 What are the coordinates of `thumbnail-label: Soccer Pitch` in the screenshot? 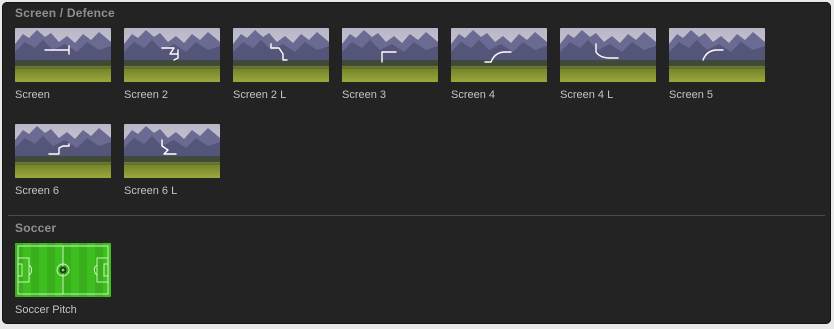 It's located at (46, 310).